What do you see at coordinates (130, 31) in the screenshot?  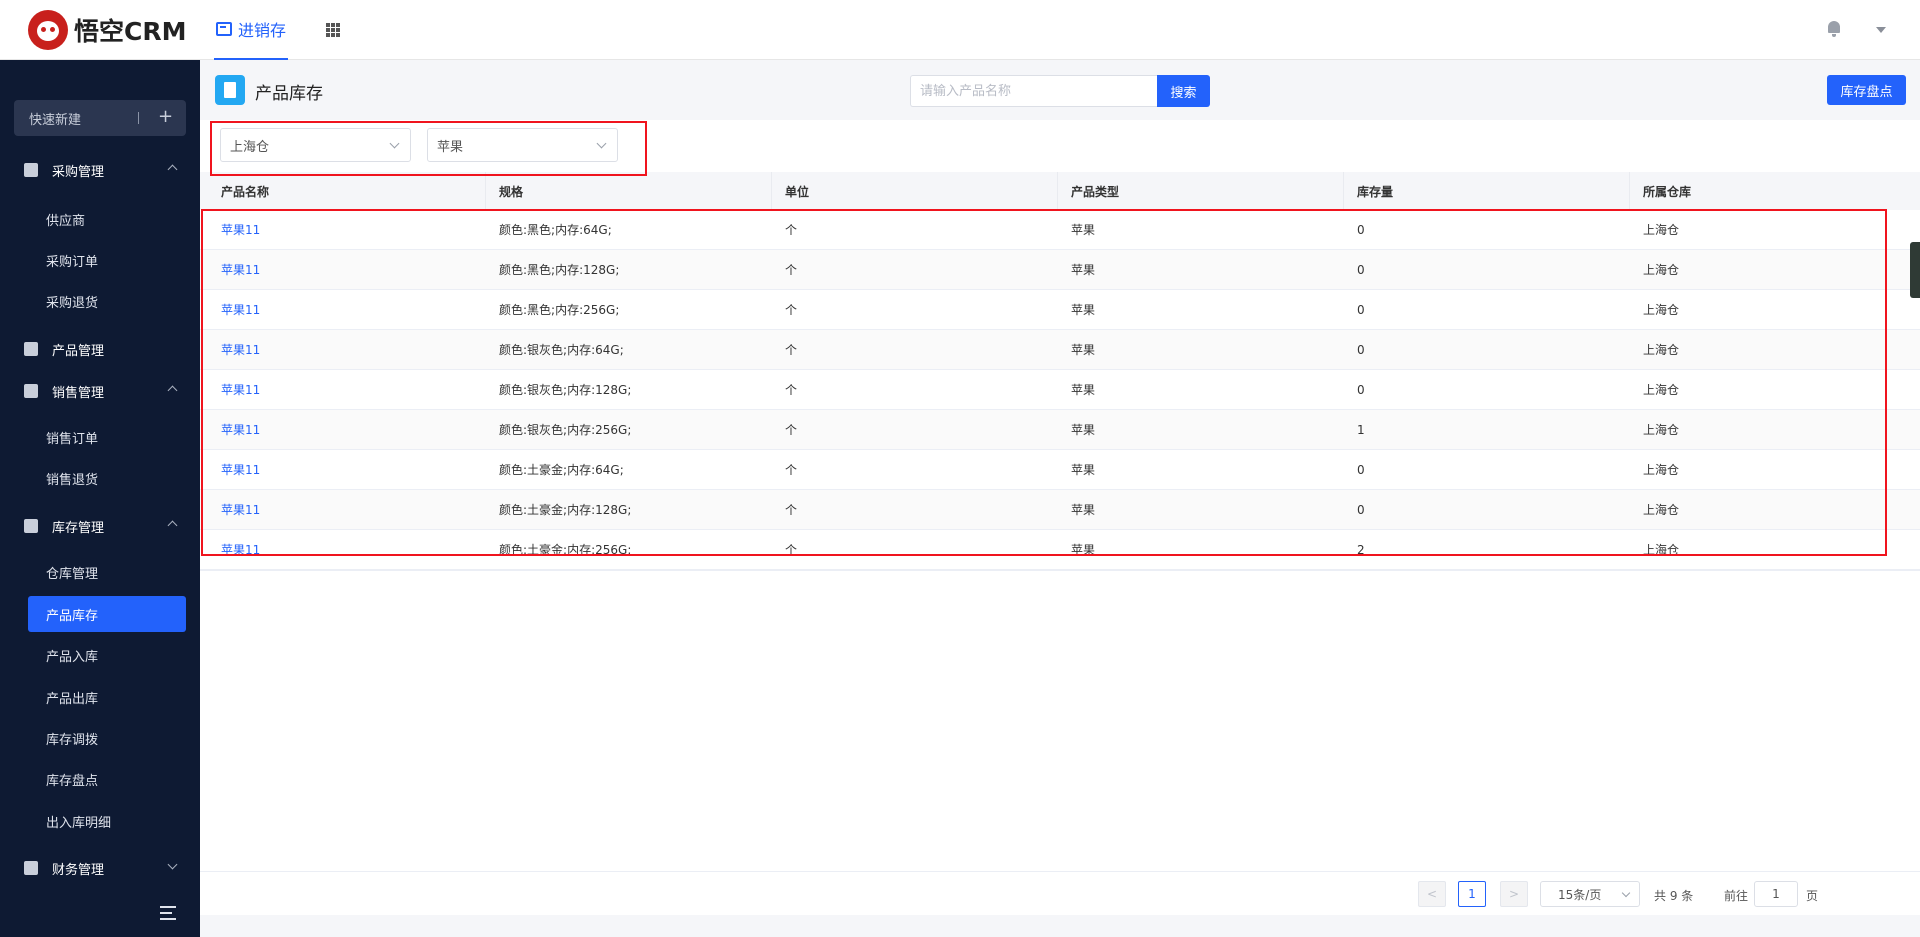 I see `logo-text: 悟空CRM` at bounding box center [130, 31].